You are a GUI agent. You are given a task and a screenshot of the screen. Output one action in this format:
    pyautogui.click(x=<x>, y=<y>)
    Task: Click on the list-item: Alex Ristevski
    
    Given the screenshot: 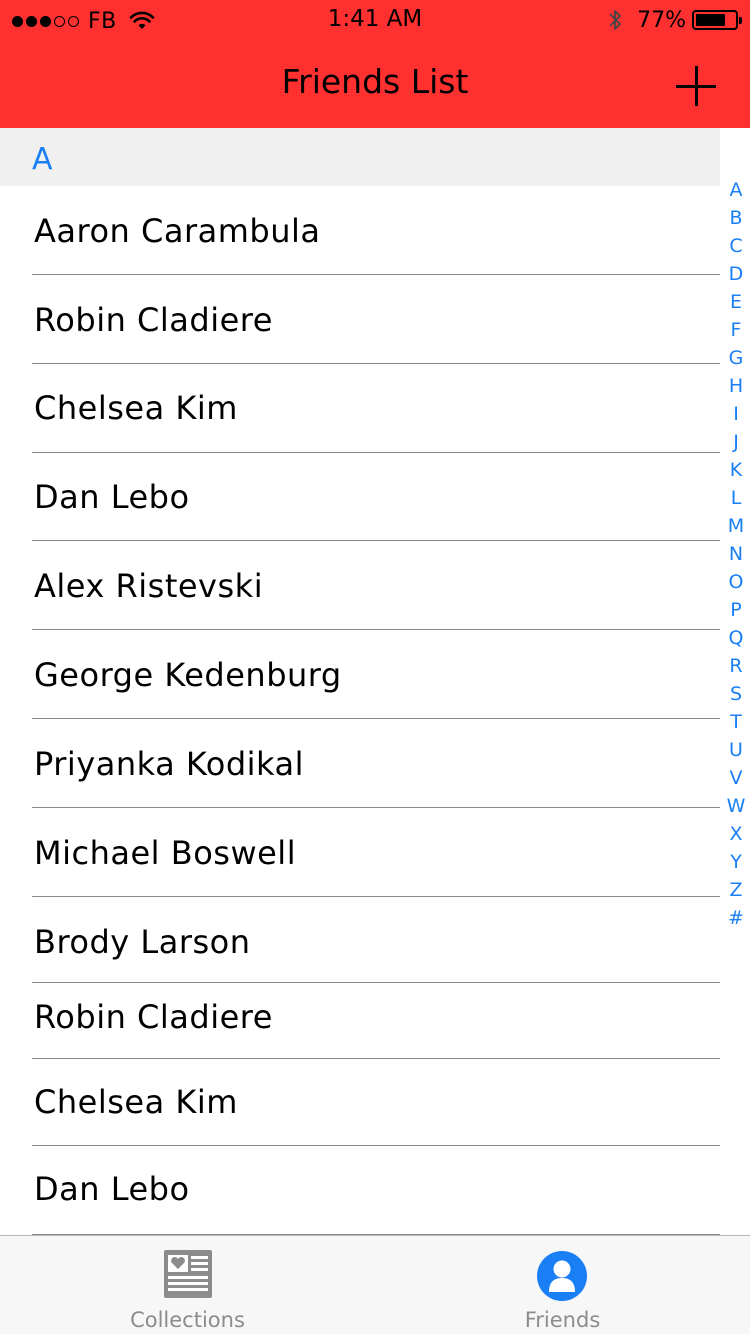 What is the action you would take?
    pyautogui.click(x=360, y=585)
    